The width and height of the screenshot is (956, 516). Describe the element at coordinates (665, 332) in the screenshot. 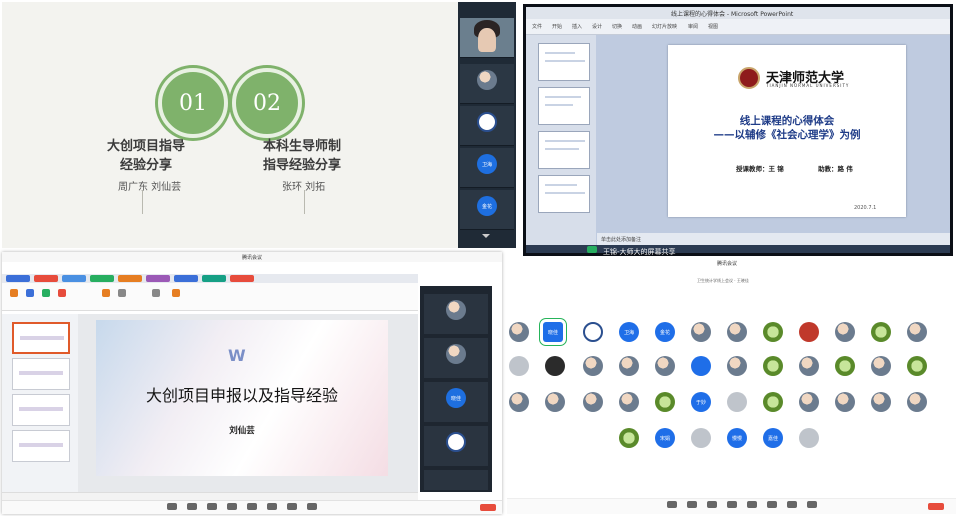

I see `participant-avatar: 金花` at that location.